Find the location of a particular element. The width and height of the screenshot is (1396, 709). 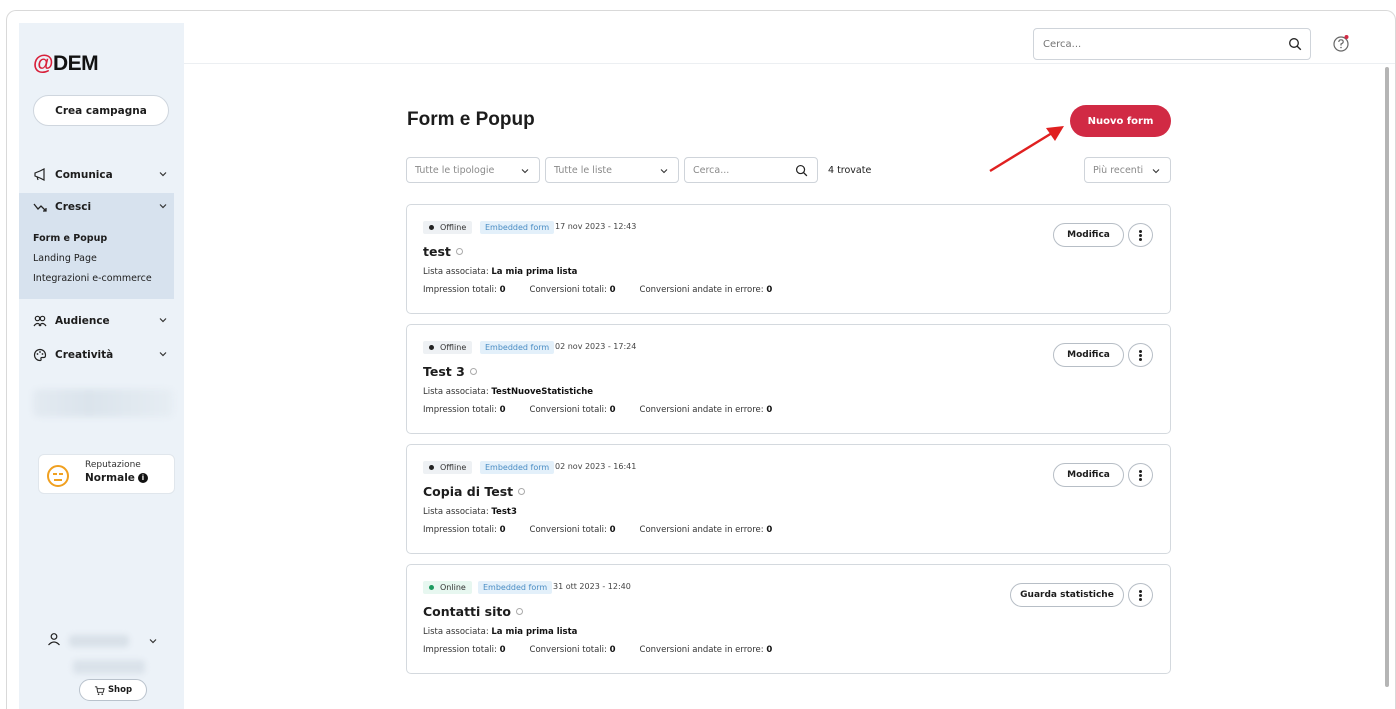

new-form-button: Nuovo form is located at coordinates (1120, 121).